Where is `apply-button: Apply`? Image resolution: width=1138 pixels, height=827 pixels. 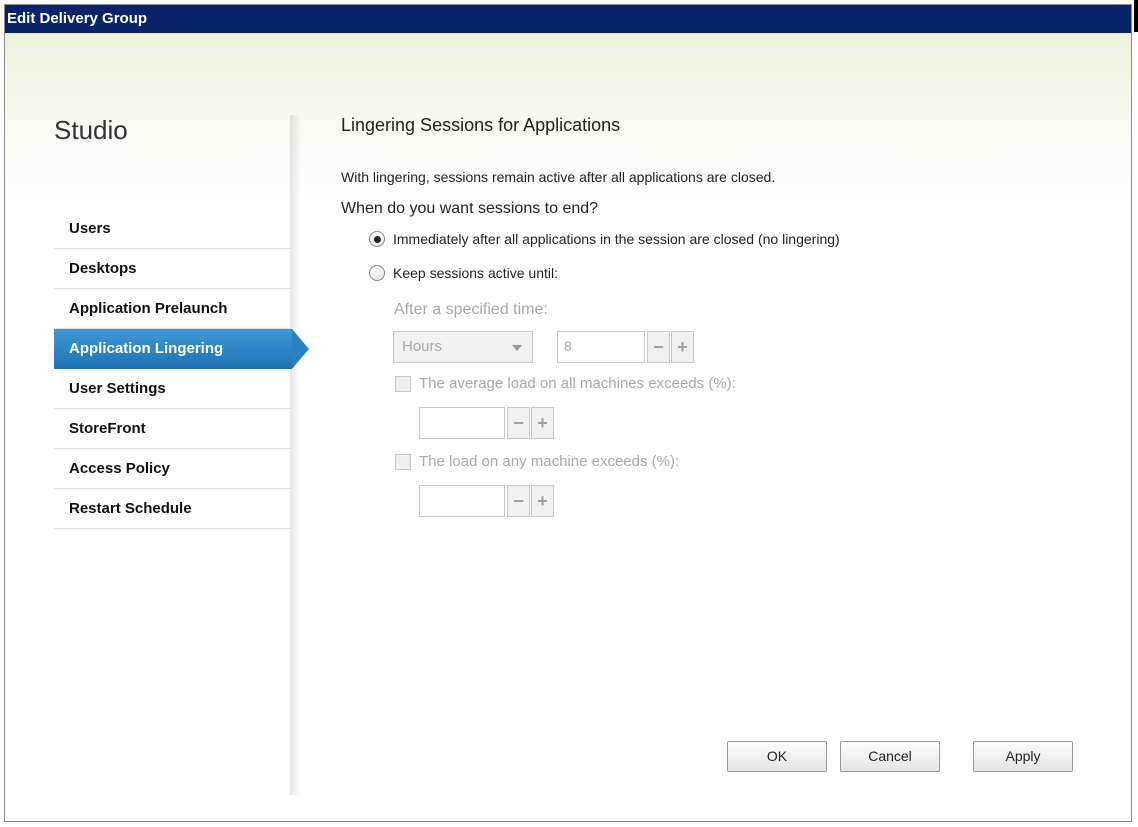 apply-button: Apply is located at coordinates (1023, 756).